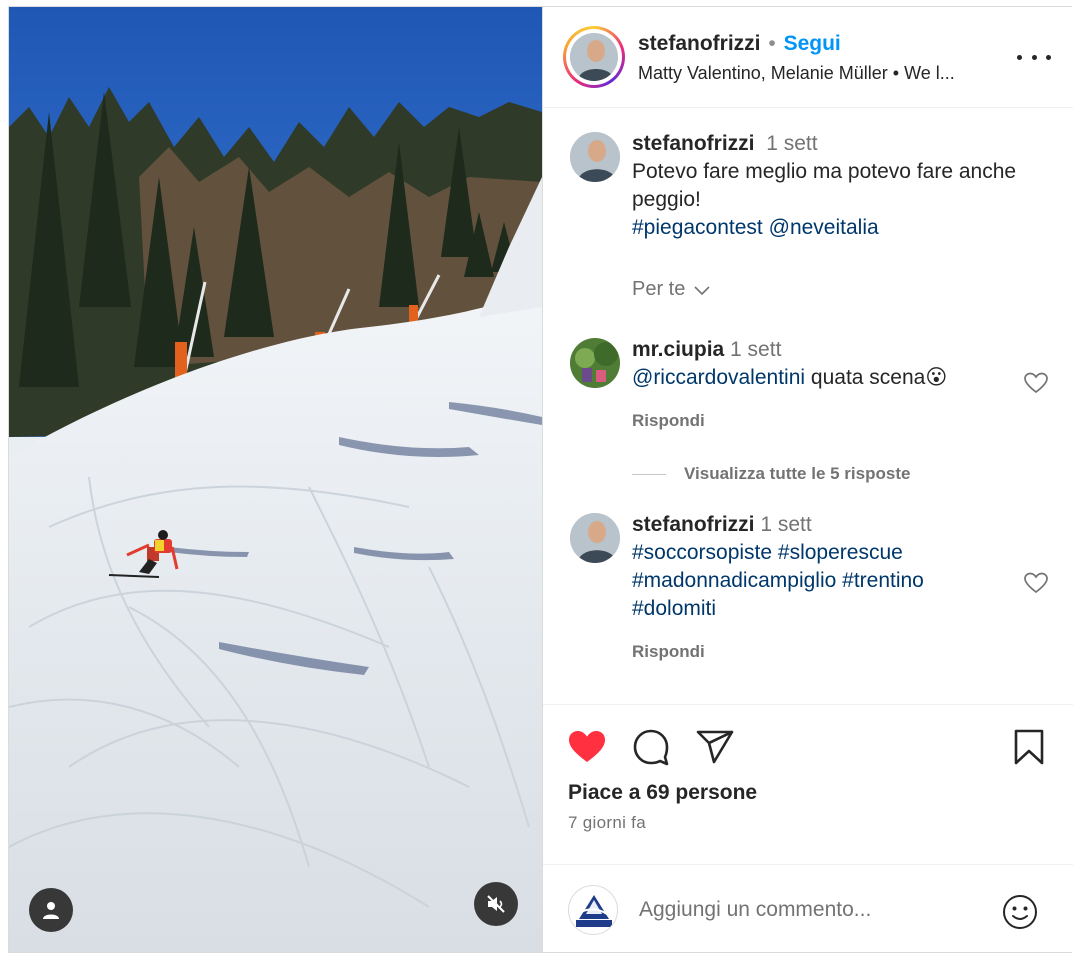  I want to click on person-icon, so click(51, 910).